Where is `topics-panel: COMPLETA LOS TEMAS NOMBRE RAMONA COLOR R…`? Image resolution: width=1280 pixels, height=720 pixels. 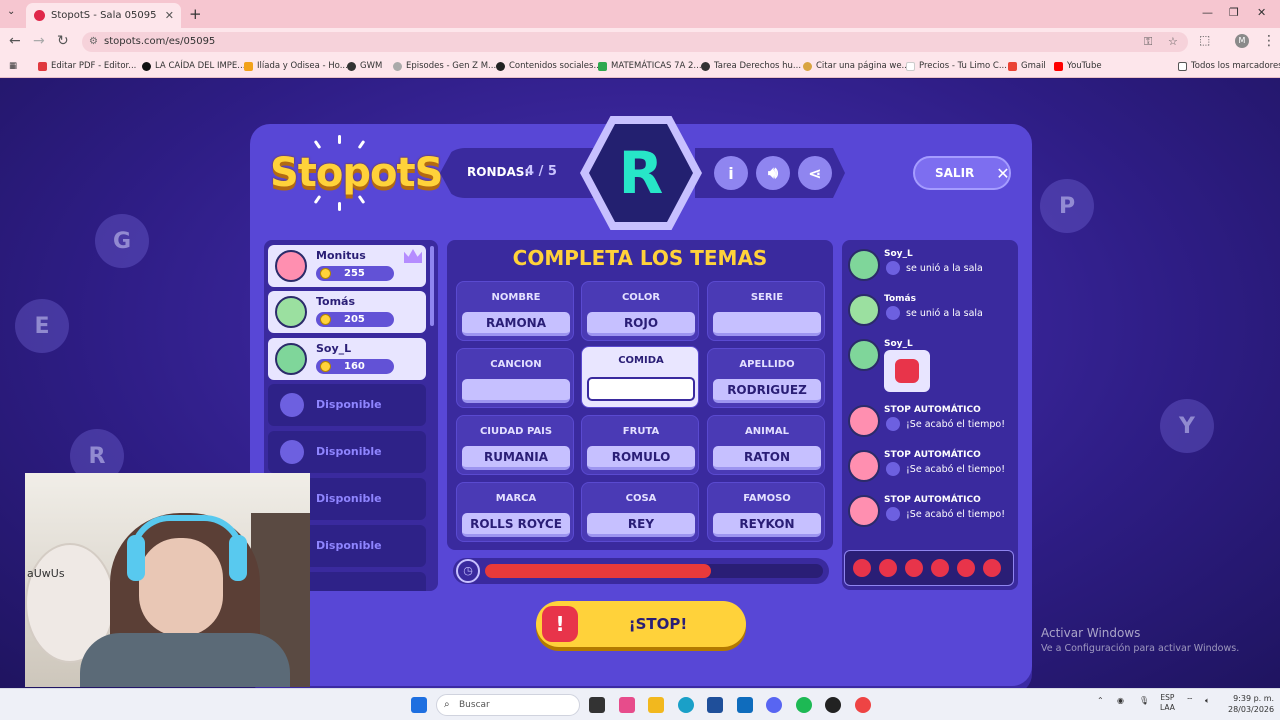 topics-panel: COMPLETA LOS TEMAS NOMBRE RAMONA COLOR R… is located at coordinates (640, 395).